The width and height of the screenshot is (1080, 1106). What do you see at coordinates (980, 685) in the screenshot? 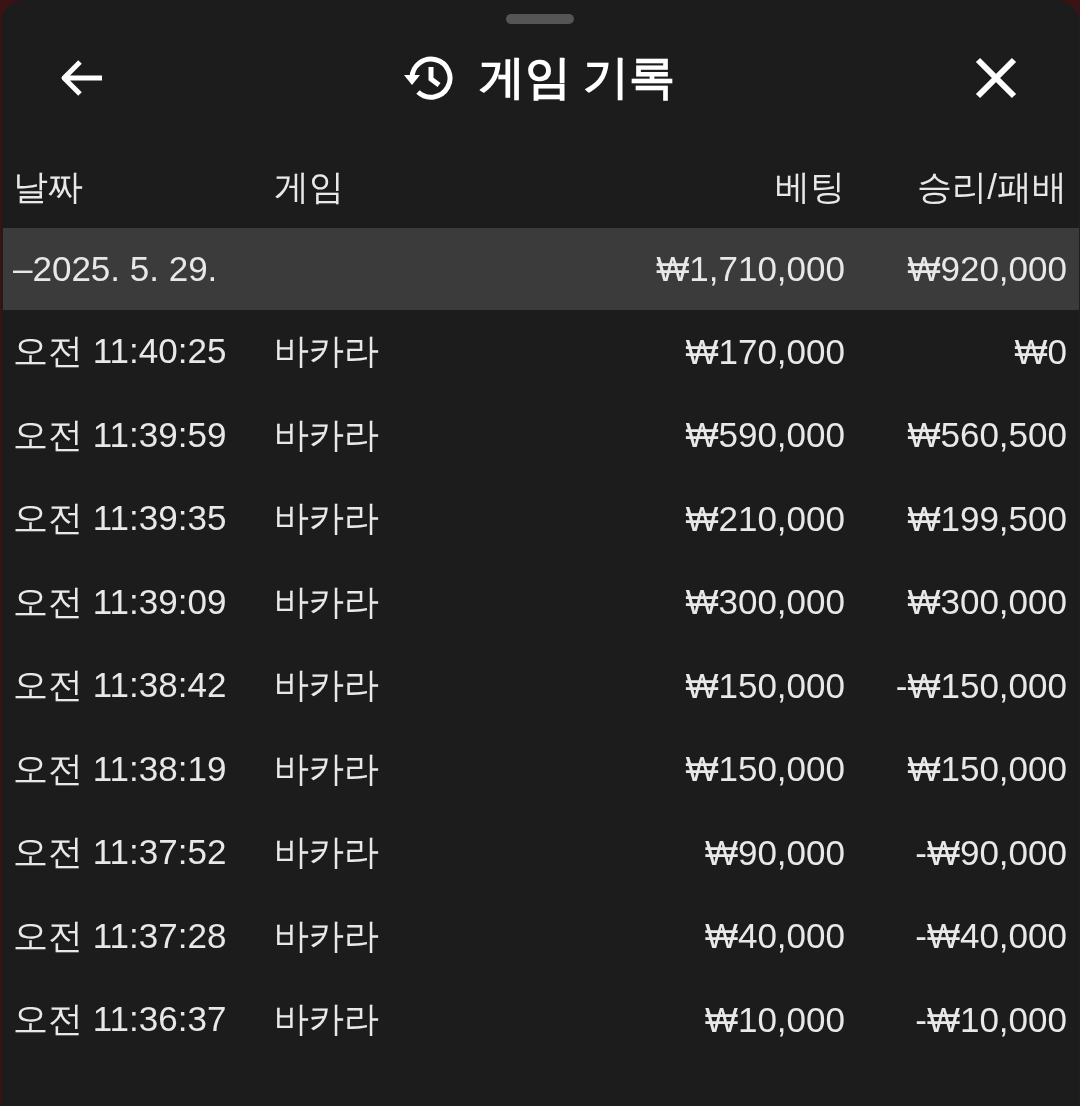
I see `table-cell-text: -₩150,000` at bounding box center [980, 685].